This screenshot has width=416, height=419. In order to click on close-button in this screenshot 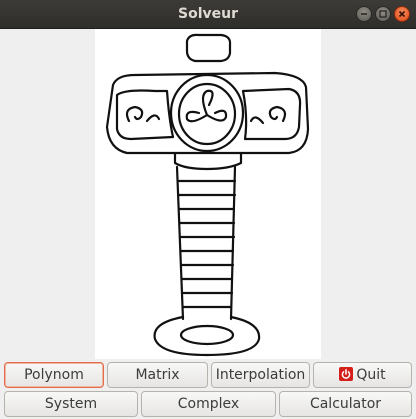, I will do `click(402, 14)`.